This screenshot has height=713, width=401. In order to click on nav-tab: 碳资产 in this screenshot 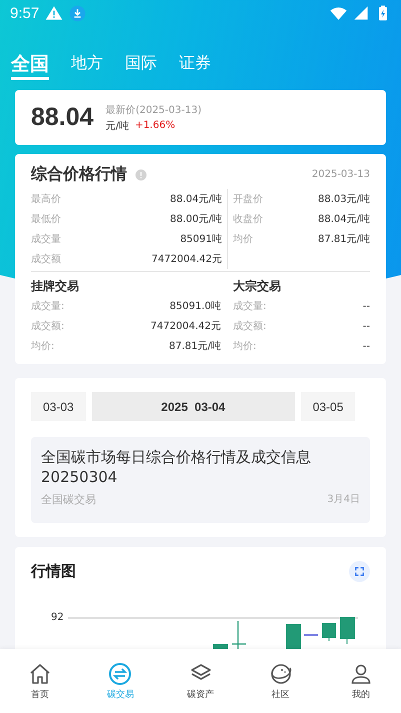, I will do `click(200, 681)`.